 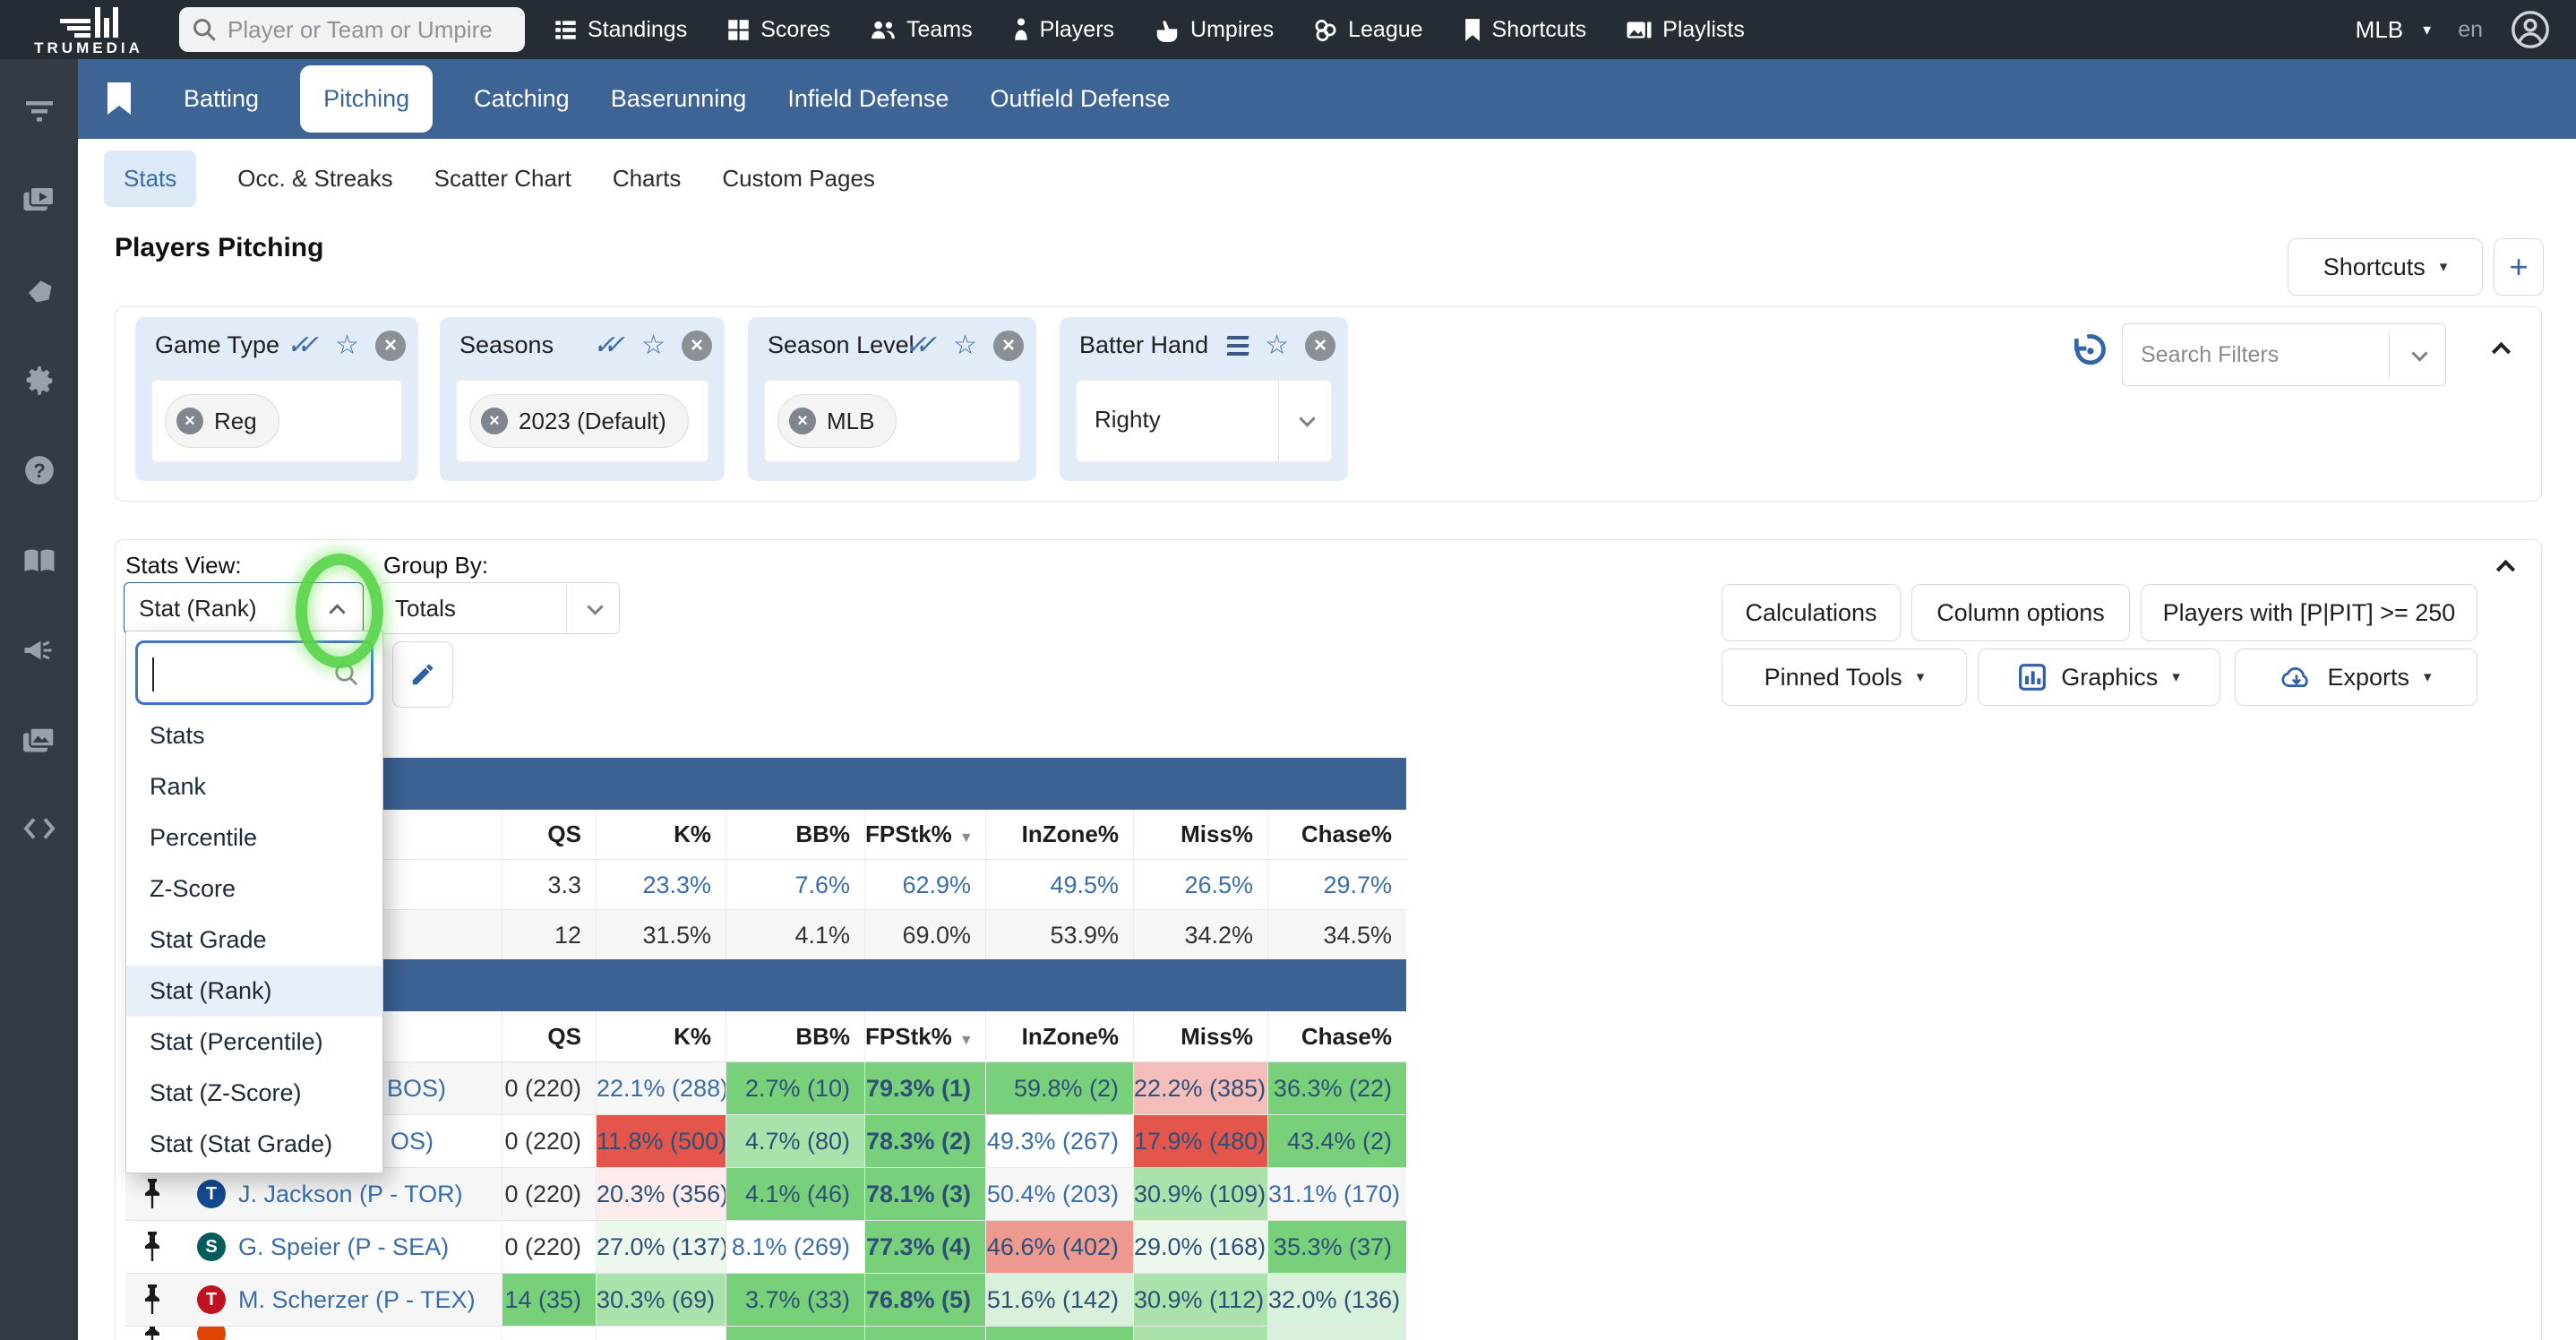 I want to click on col-header-fpstk: FPStk% ▼, so click(x=924, y=1036).